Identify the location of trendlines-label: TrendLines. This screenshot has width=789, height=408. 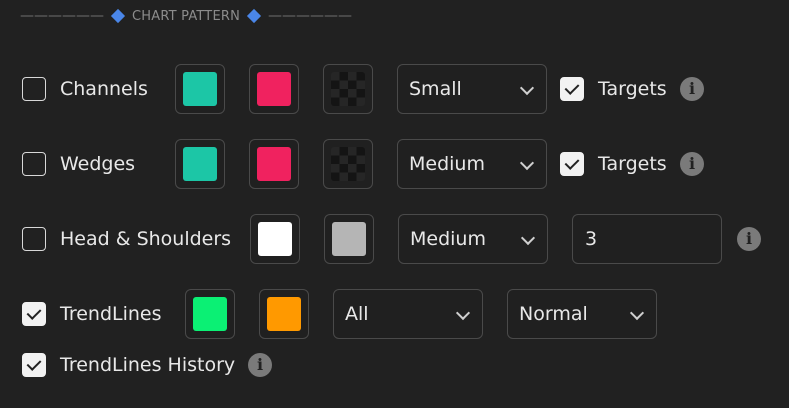
(111, 314).